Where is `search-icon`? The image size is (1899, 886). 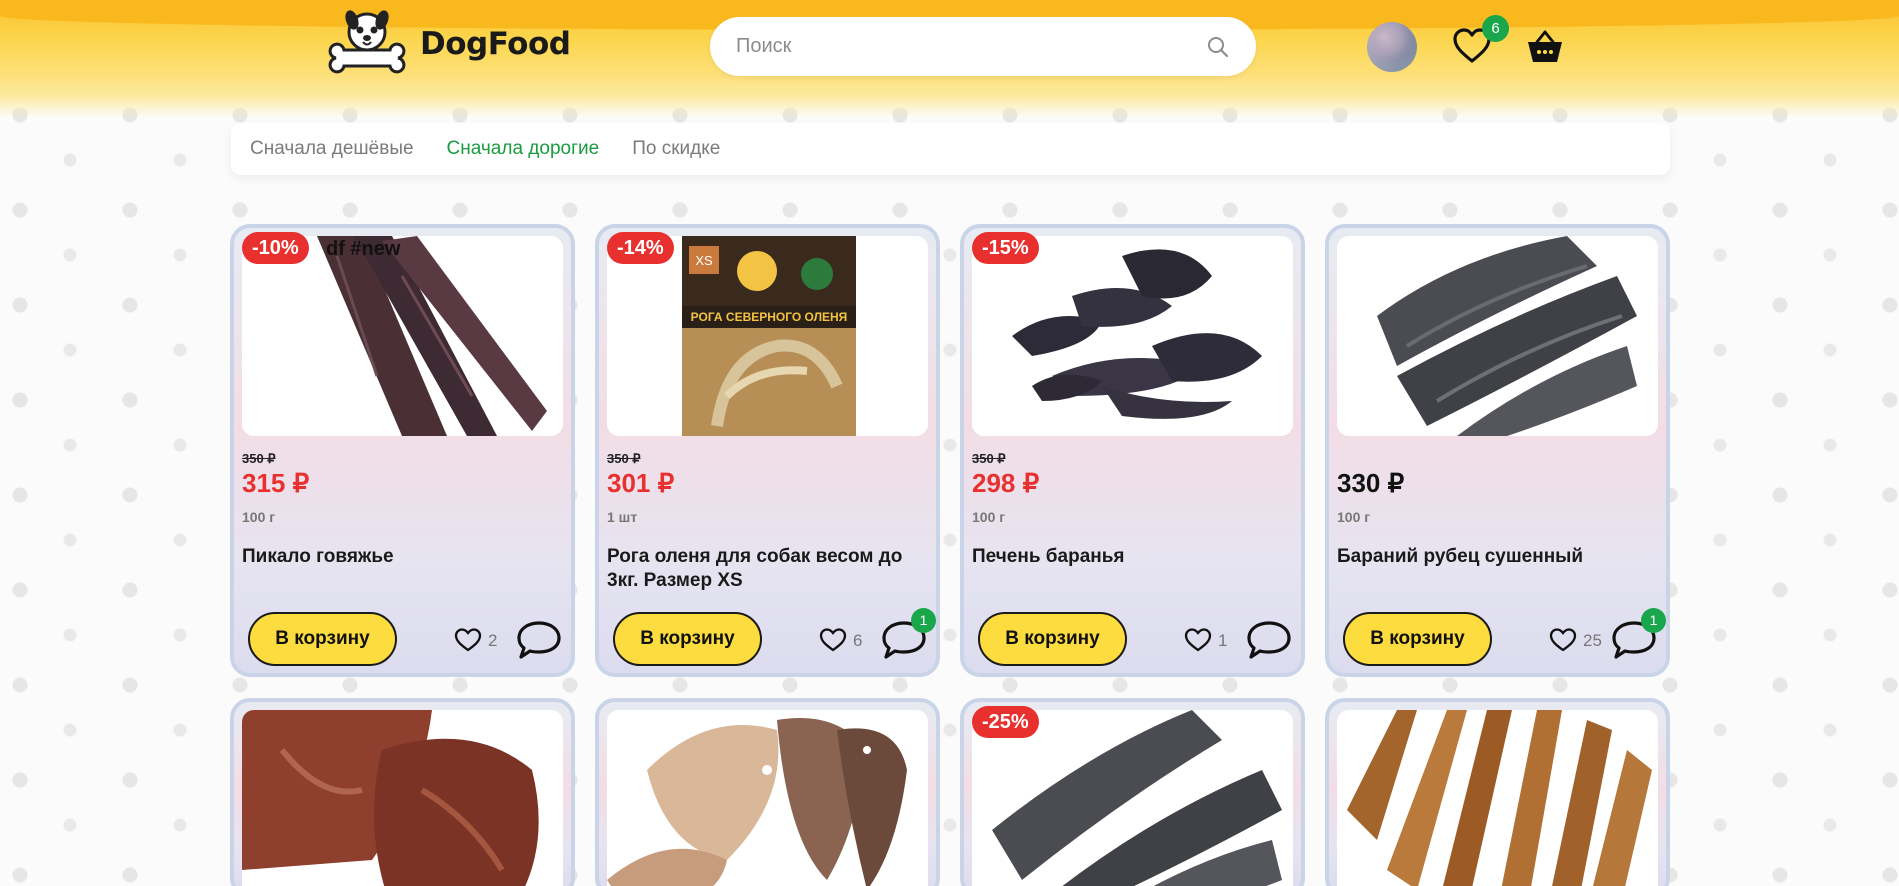 search-icon is located at coordinates (1218, 47).